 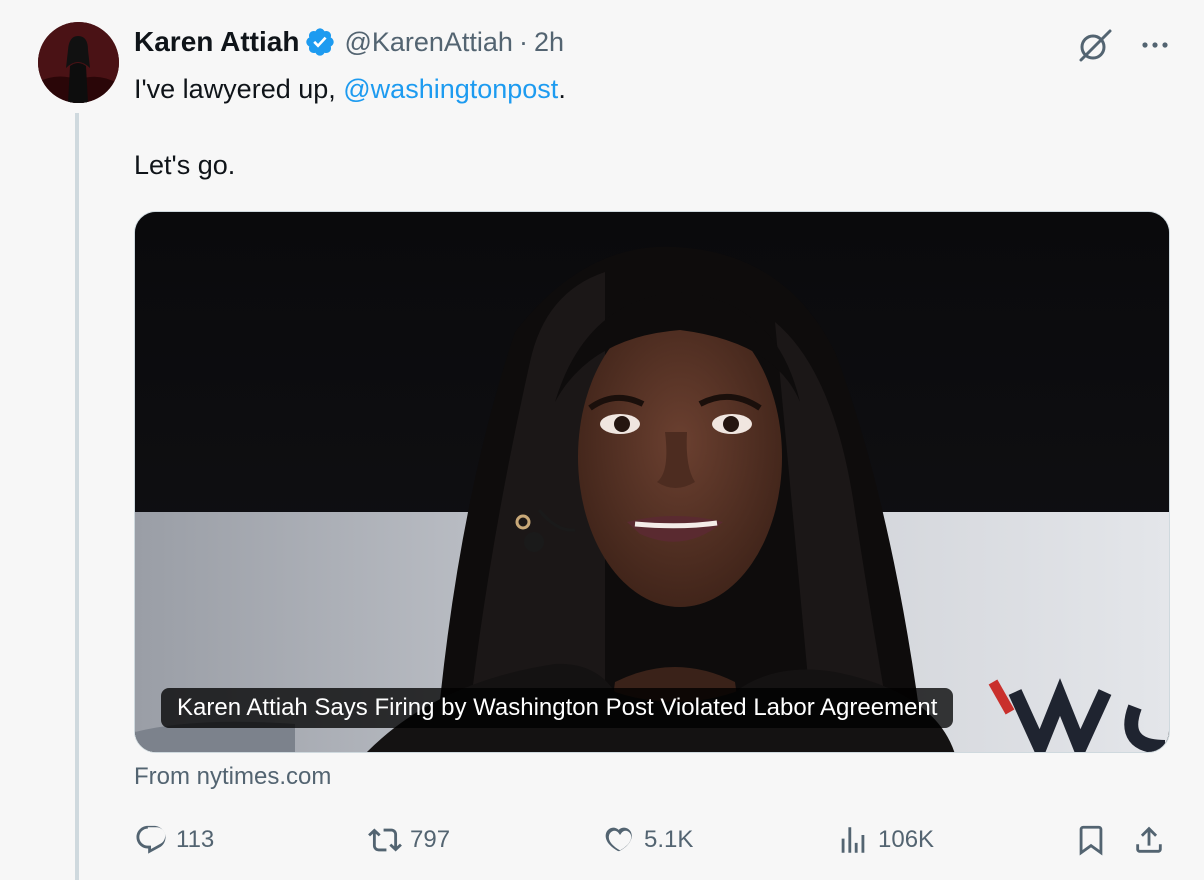 I want to click on bookmark-button, so click(x=1091, y=840).